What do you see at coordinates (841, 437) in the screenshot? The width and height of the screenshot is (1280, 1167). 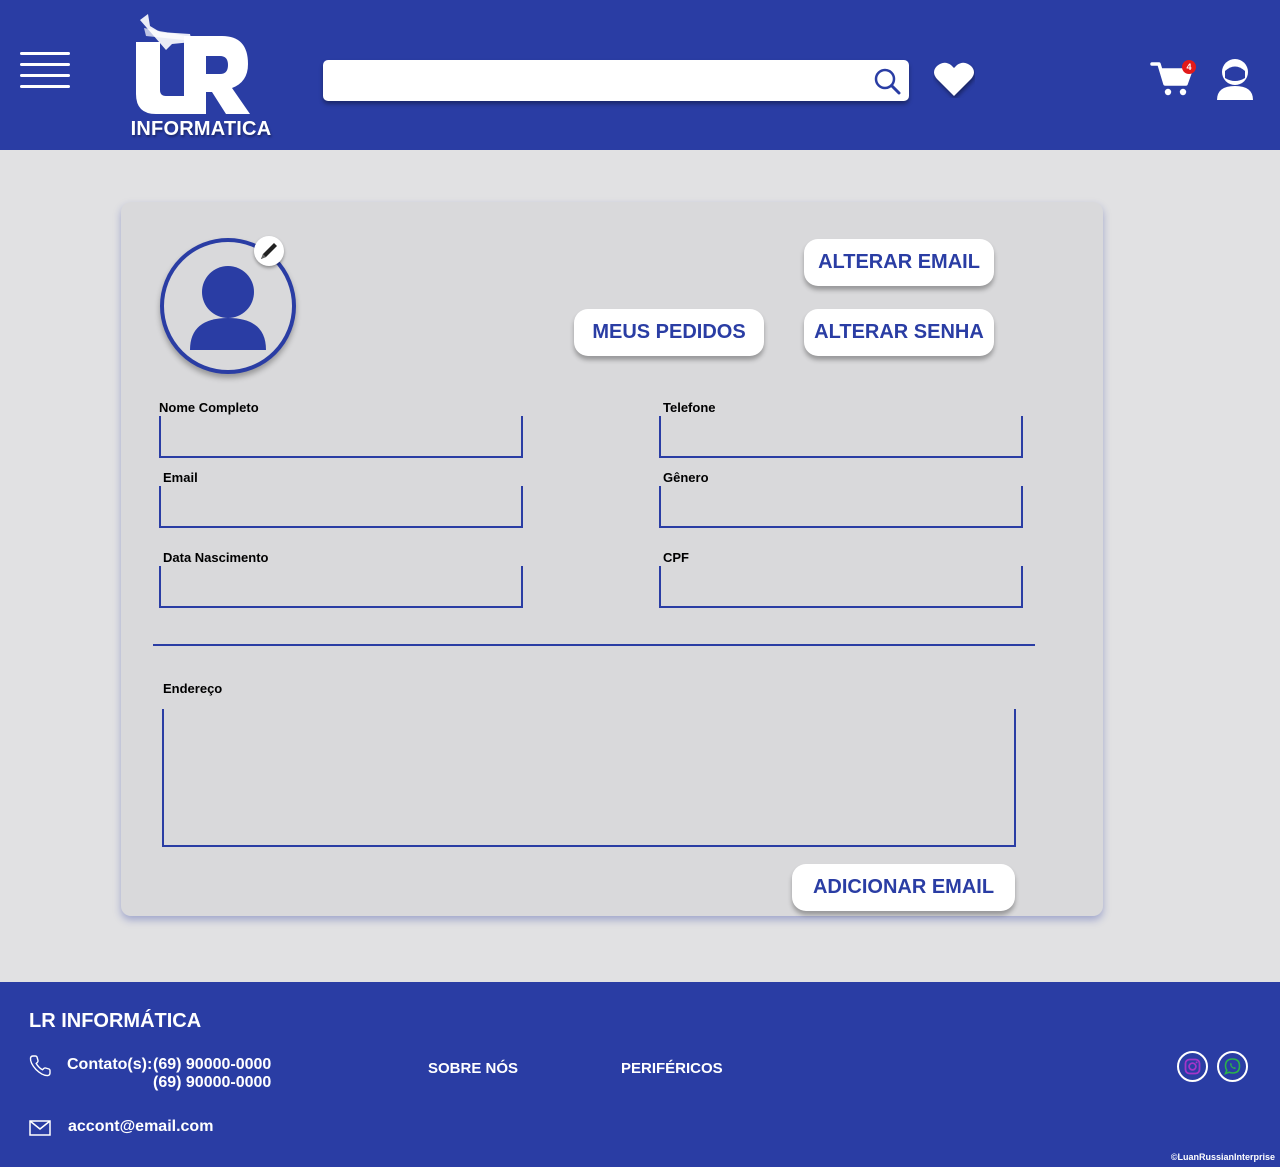 I see `phone-field` at bounding box center [841, 437].